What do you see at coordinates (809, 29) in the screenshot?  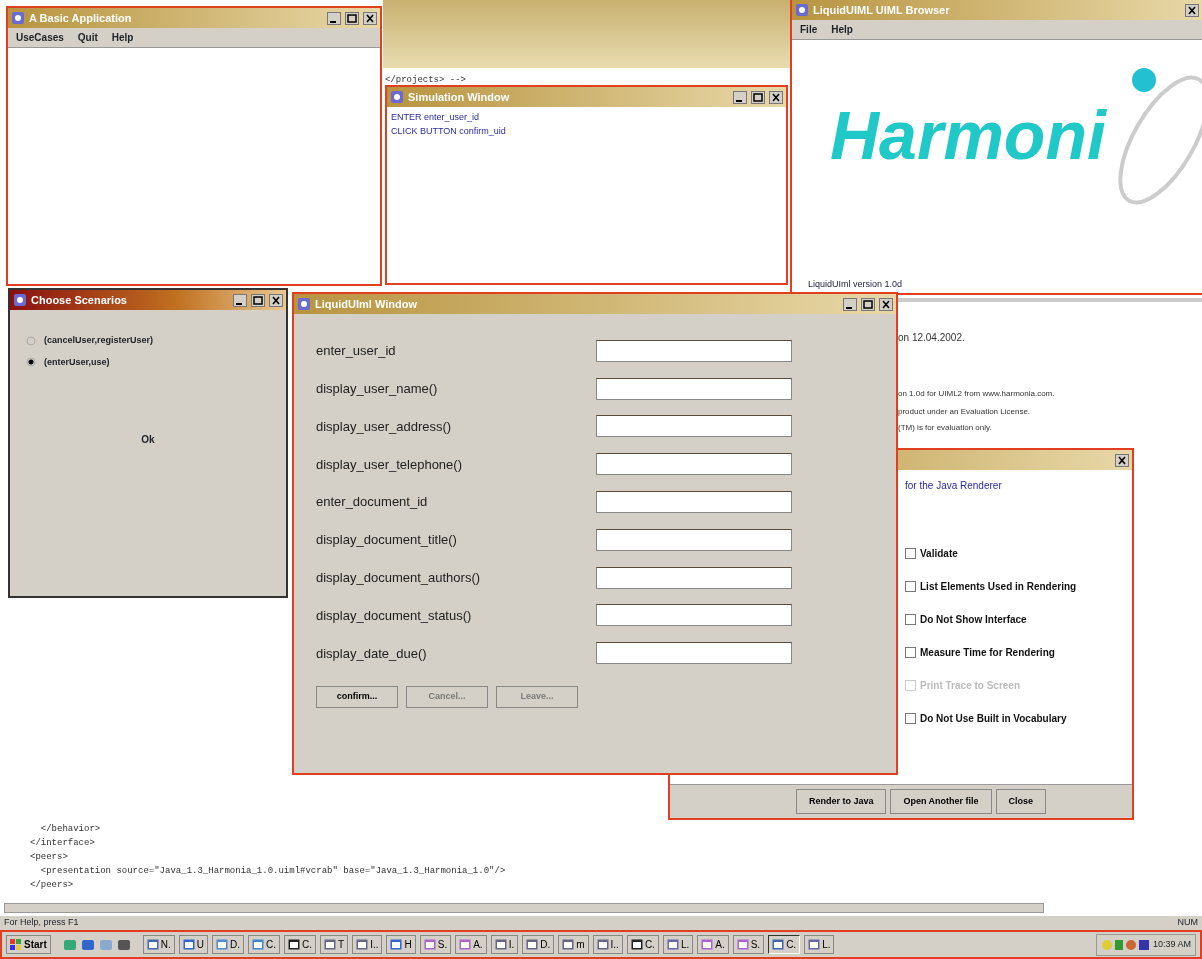 I see `menu-item: File` at bounding box center [809, 29].